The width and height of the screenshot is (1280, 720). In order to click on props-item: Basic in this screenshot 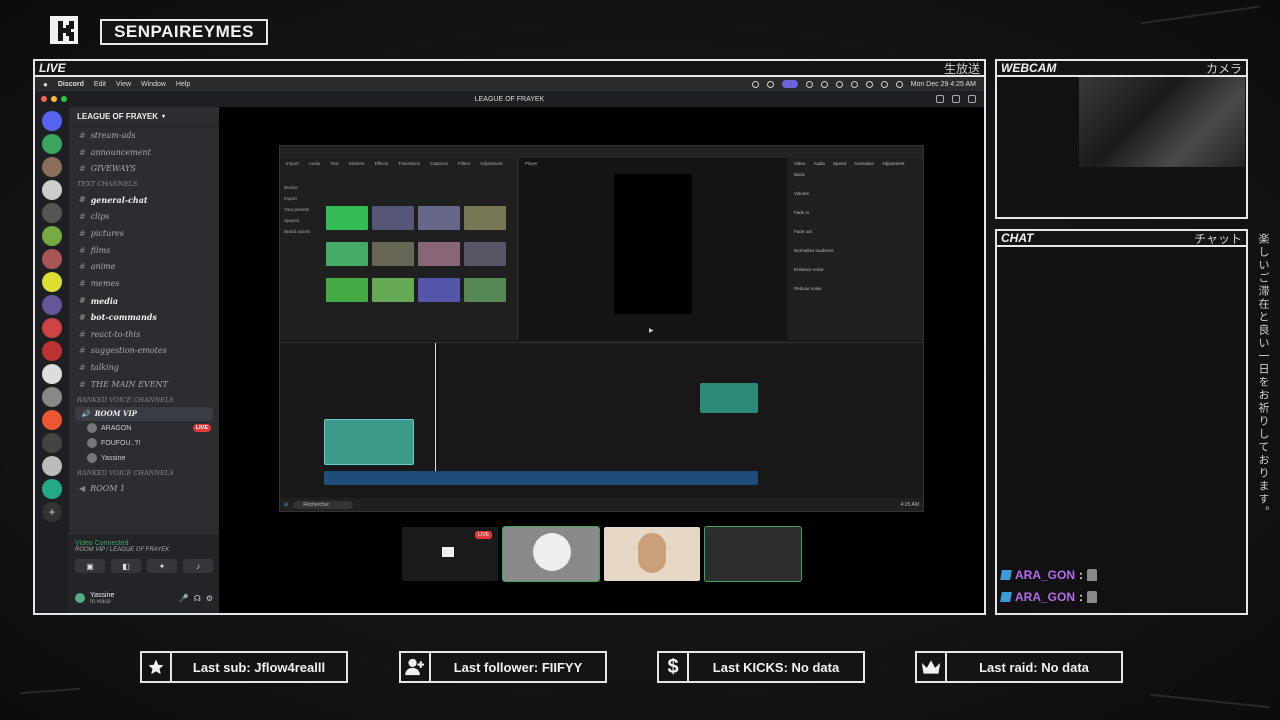, I will do `click(855, 174)`.